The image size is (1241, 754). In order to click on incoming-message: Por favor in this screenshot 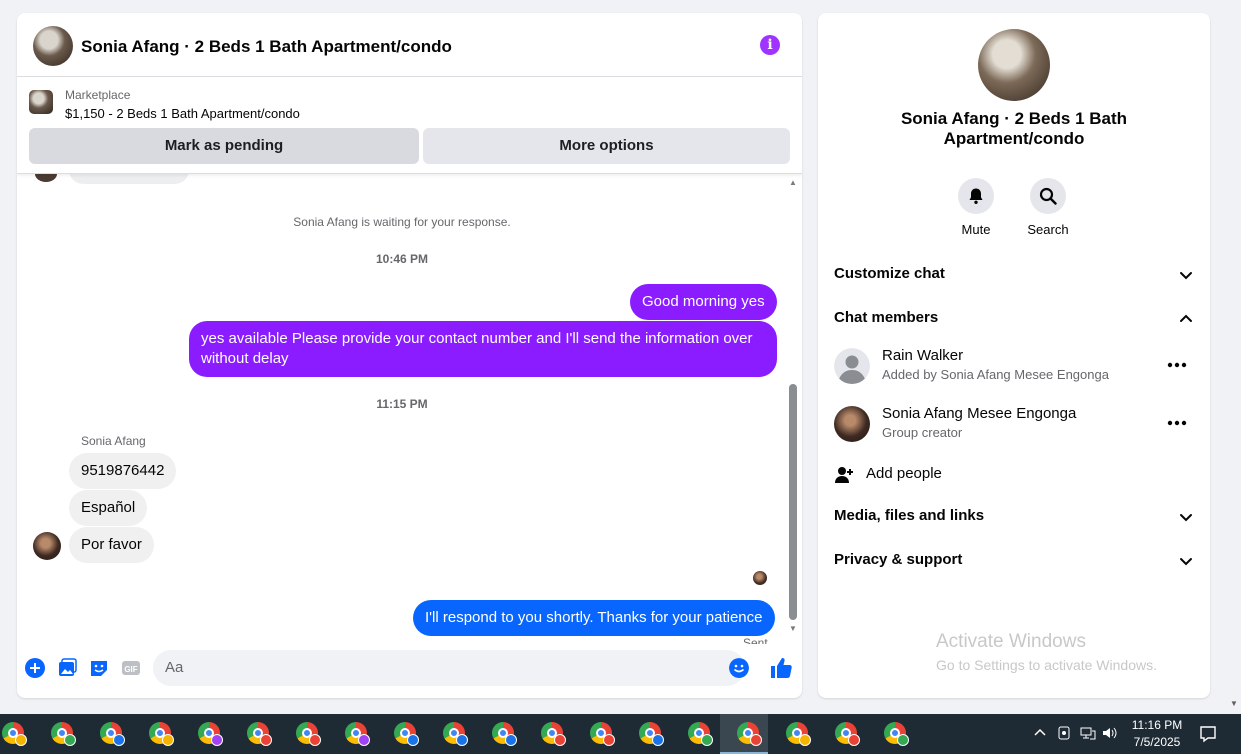, I will do `click(111, 545)`.